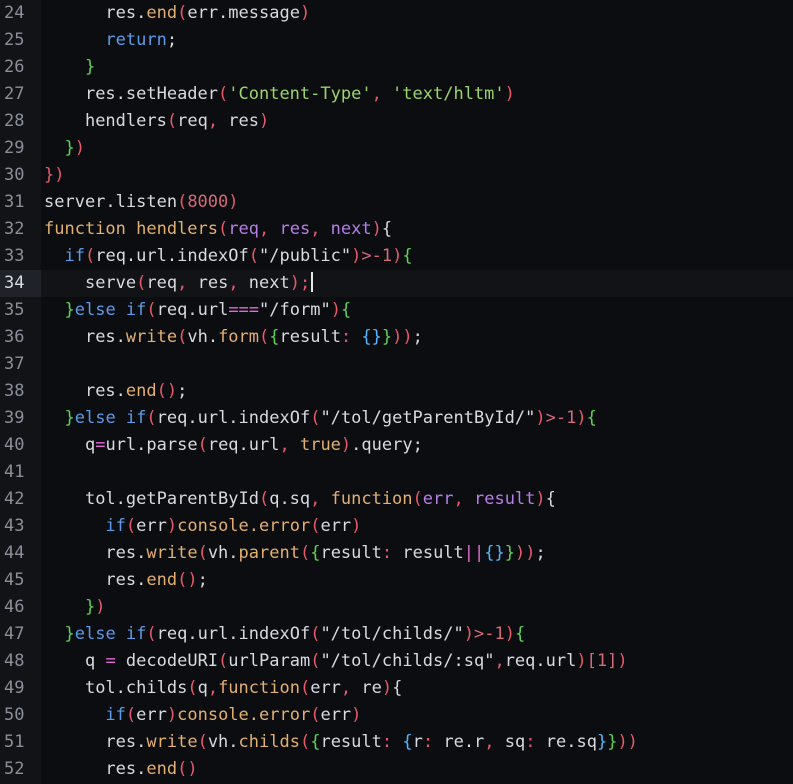 This screenshot has height=784, width=793. What do you see at coordinates (351, 229) in the screenshot?
I see `code-token: next` at bounding box center [351, 229].